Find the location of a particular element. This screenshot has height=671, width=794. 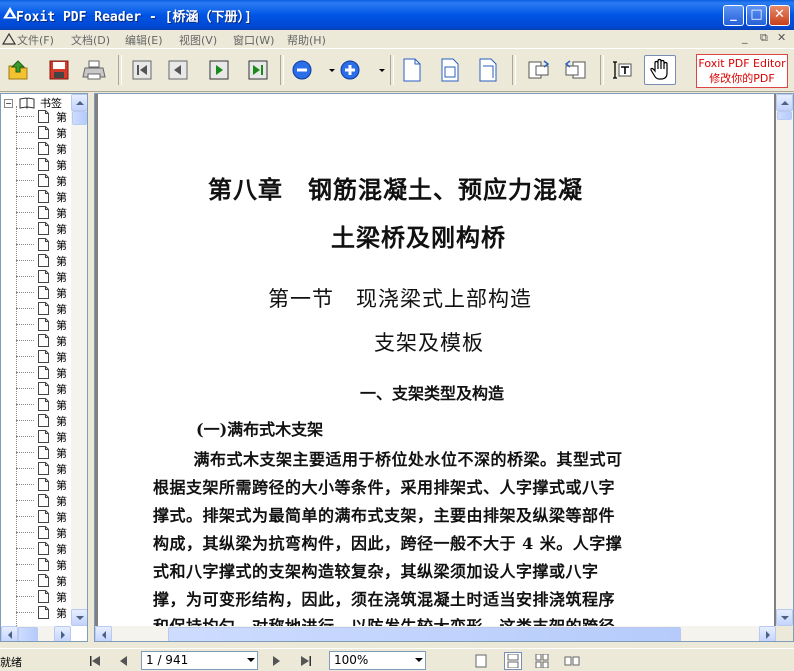

actual-size-button is located at coordinates (488, 70).